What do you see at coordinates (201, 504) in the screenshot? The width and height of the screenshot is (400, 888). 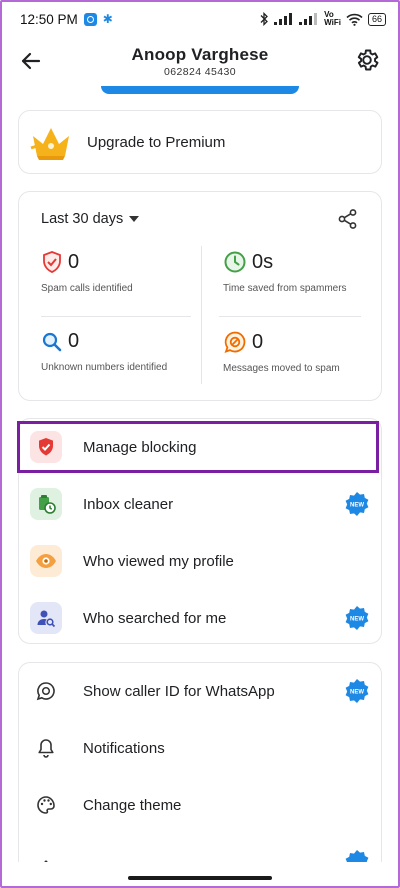 I see `menu-item-inbox-cleaner: Inbox cleaner NEW` at bounding box center [201, 504].